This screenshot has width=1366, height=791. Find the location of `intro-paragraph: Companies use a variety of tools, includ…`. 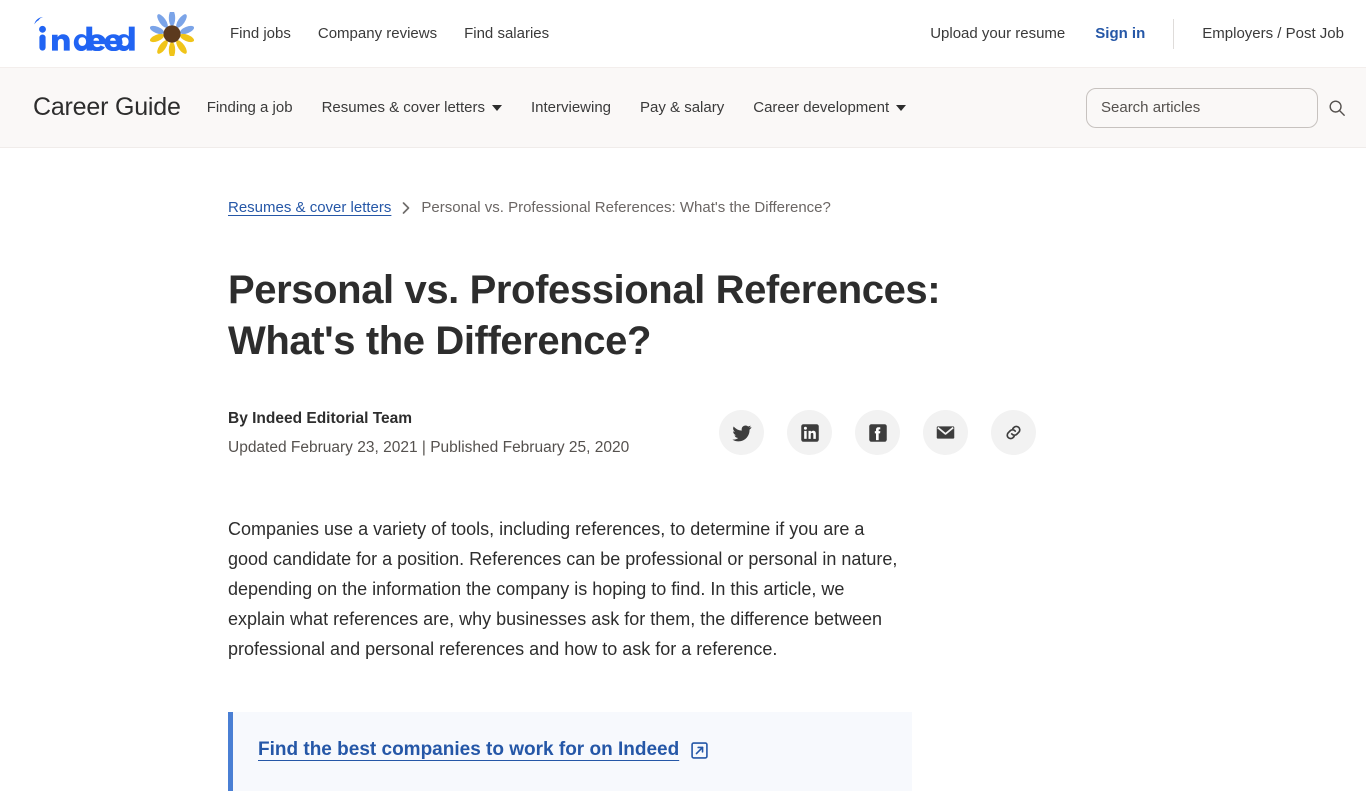

intro-paragraph: Companies use a variety of tools, includ… is located at coordinates (563, 589).